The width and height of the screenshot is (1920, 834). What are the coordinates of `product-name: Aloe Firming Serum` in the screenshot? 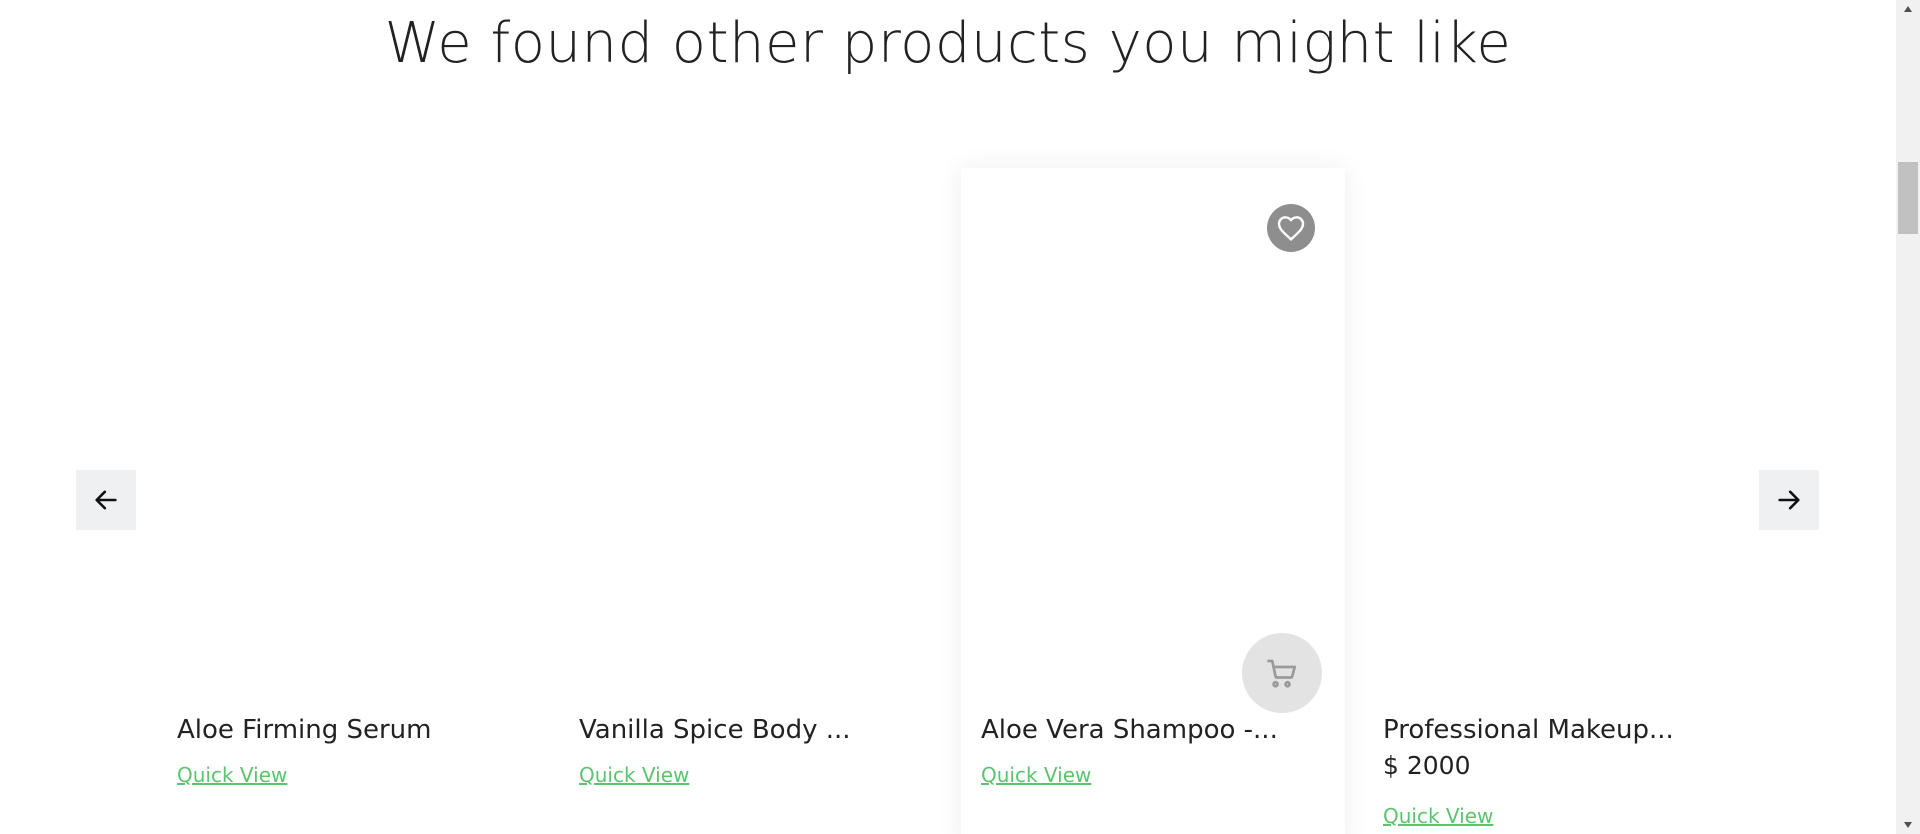 It's located at (347, 730).